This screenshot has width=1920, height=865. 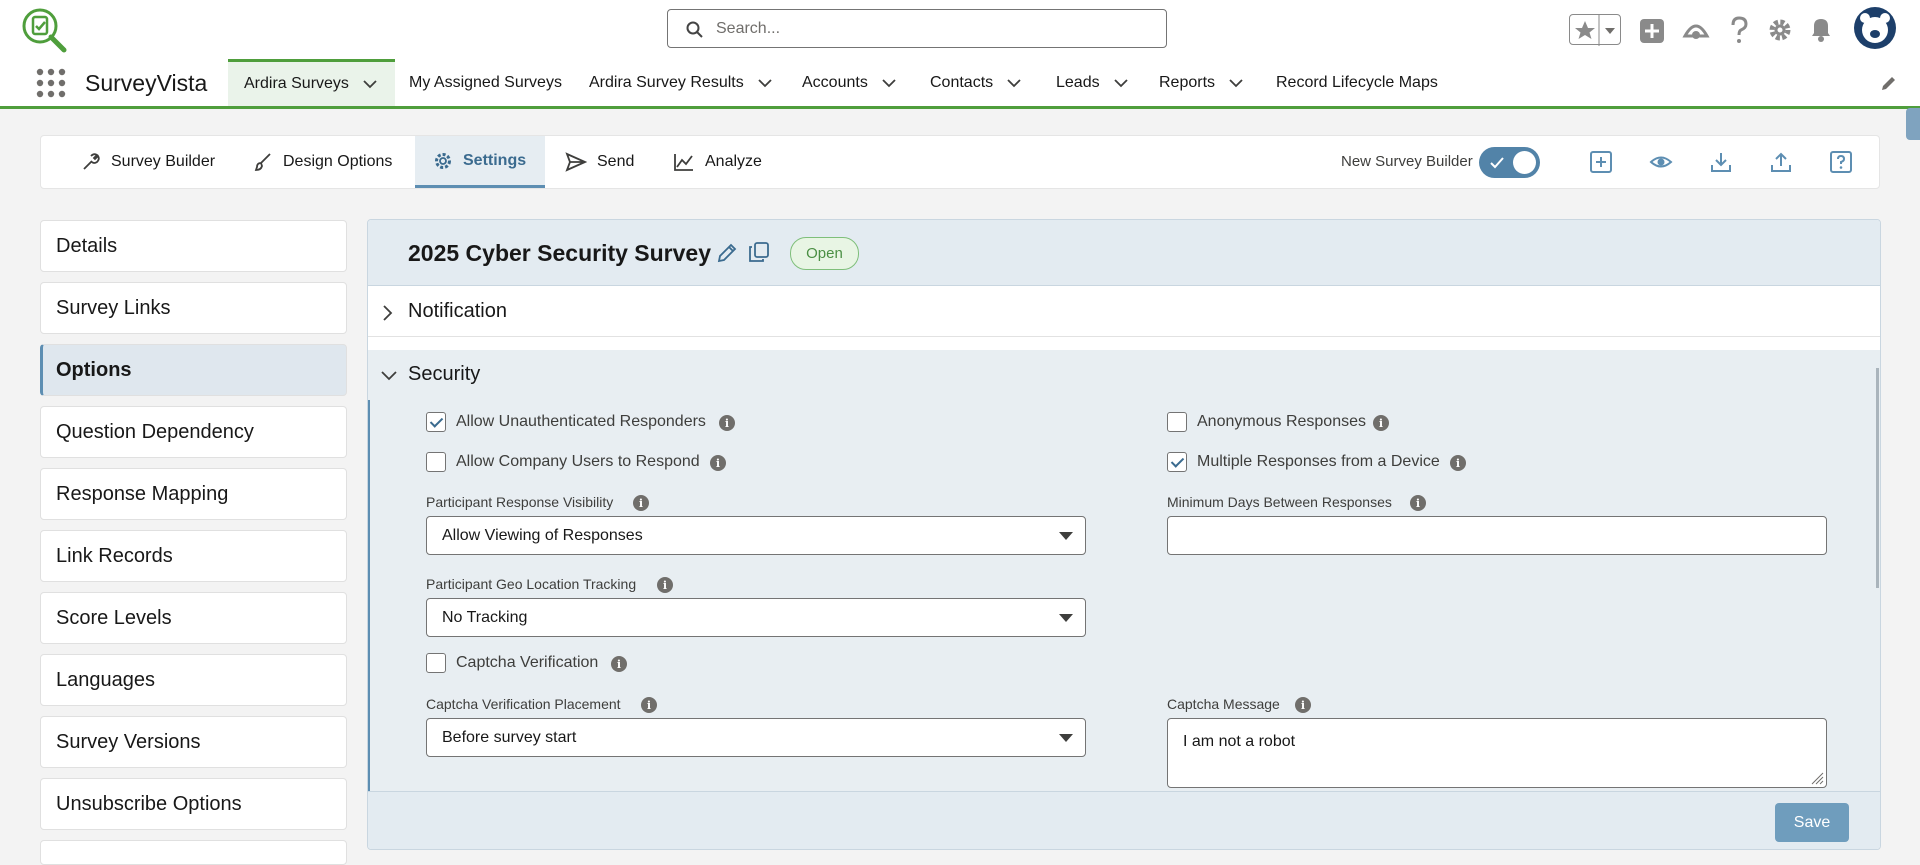 I want to click on preview-eye-icon, so click(x=1661, y=162).